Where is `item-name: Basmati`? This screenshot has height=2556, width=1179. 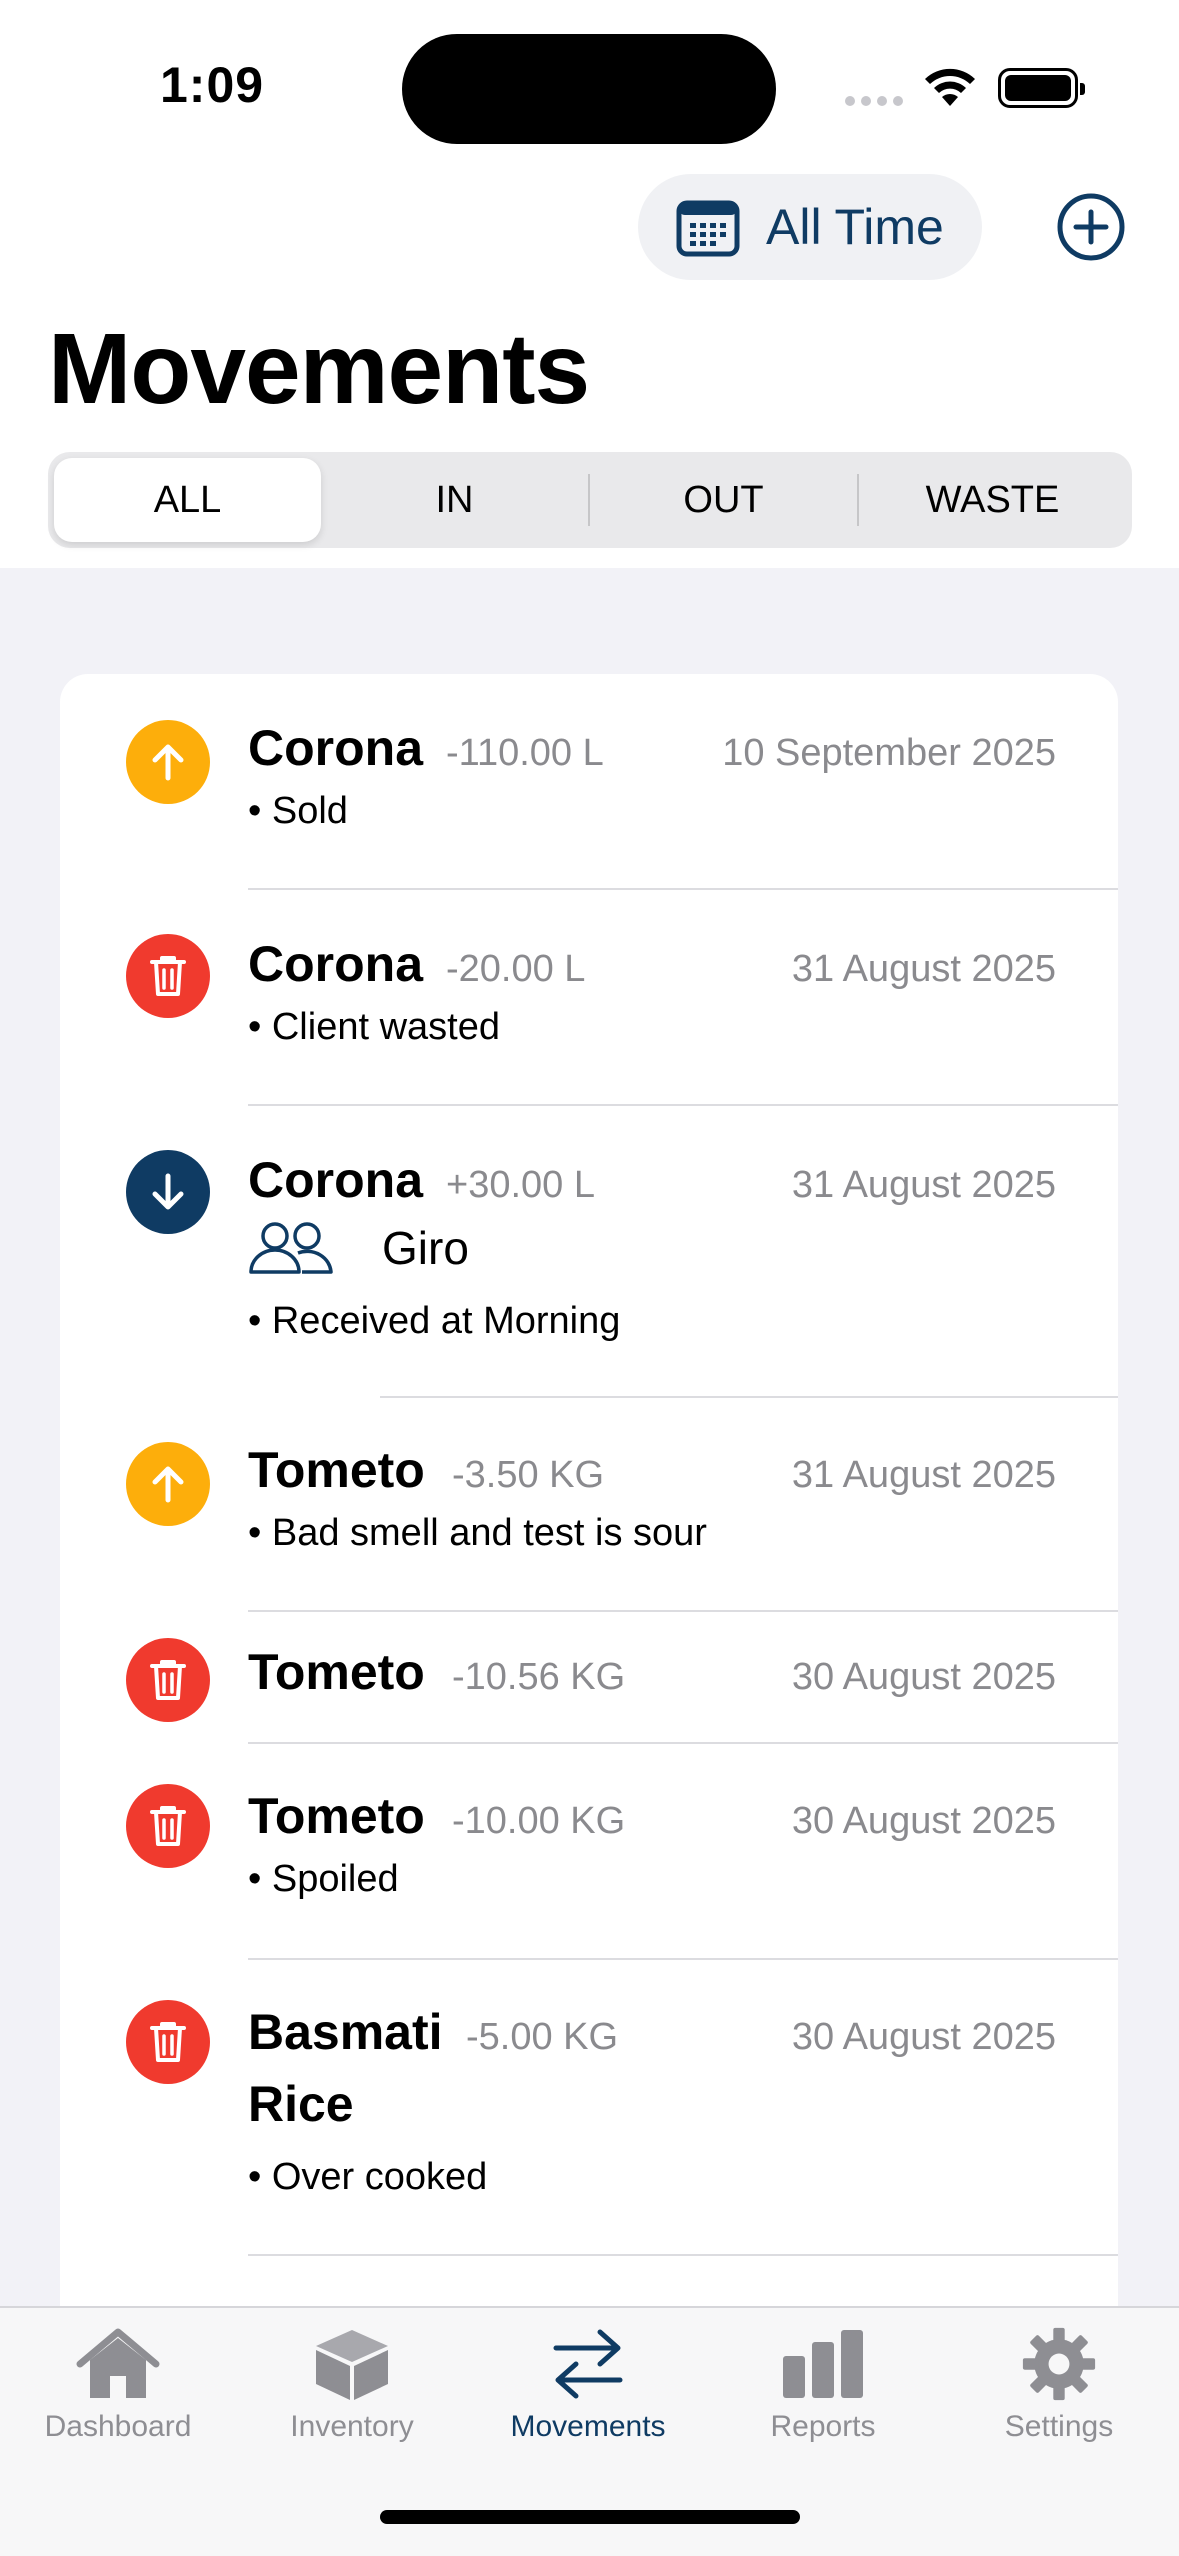 item-name: Basmati is located at coordinates (345, 2032).